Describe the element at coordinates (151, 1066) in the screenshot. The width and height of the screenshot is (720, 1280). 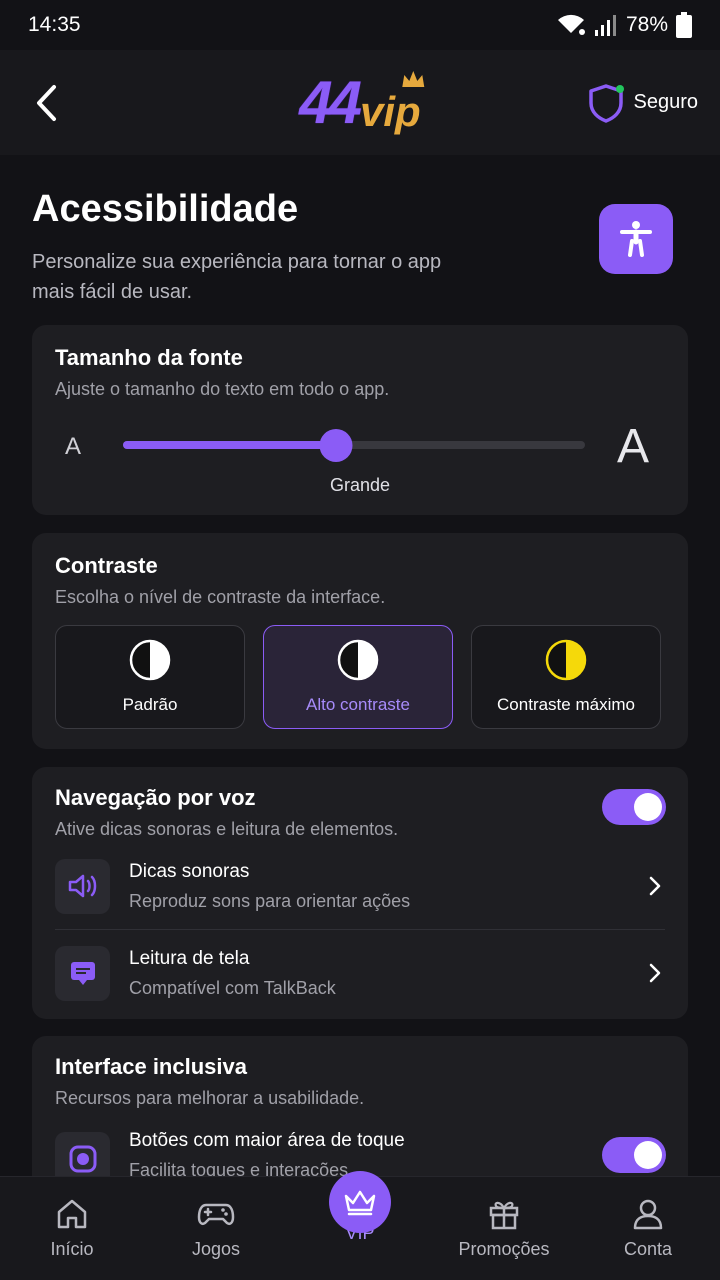
I see `interface-title: Interface inclusiva` at that location.